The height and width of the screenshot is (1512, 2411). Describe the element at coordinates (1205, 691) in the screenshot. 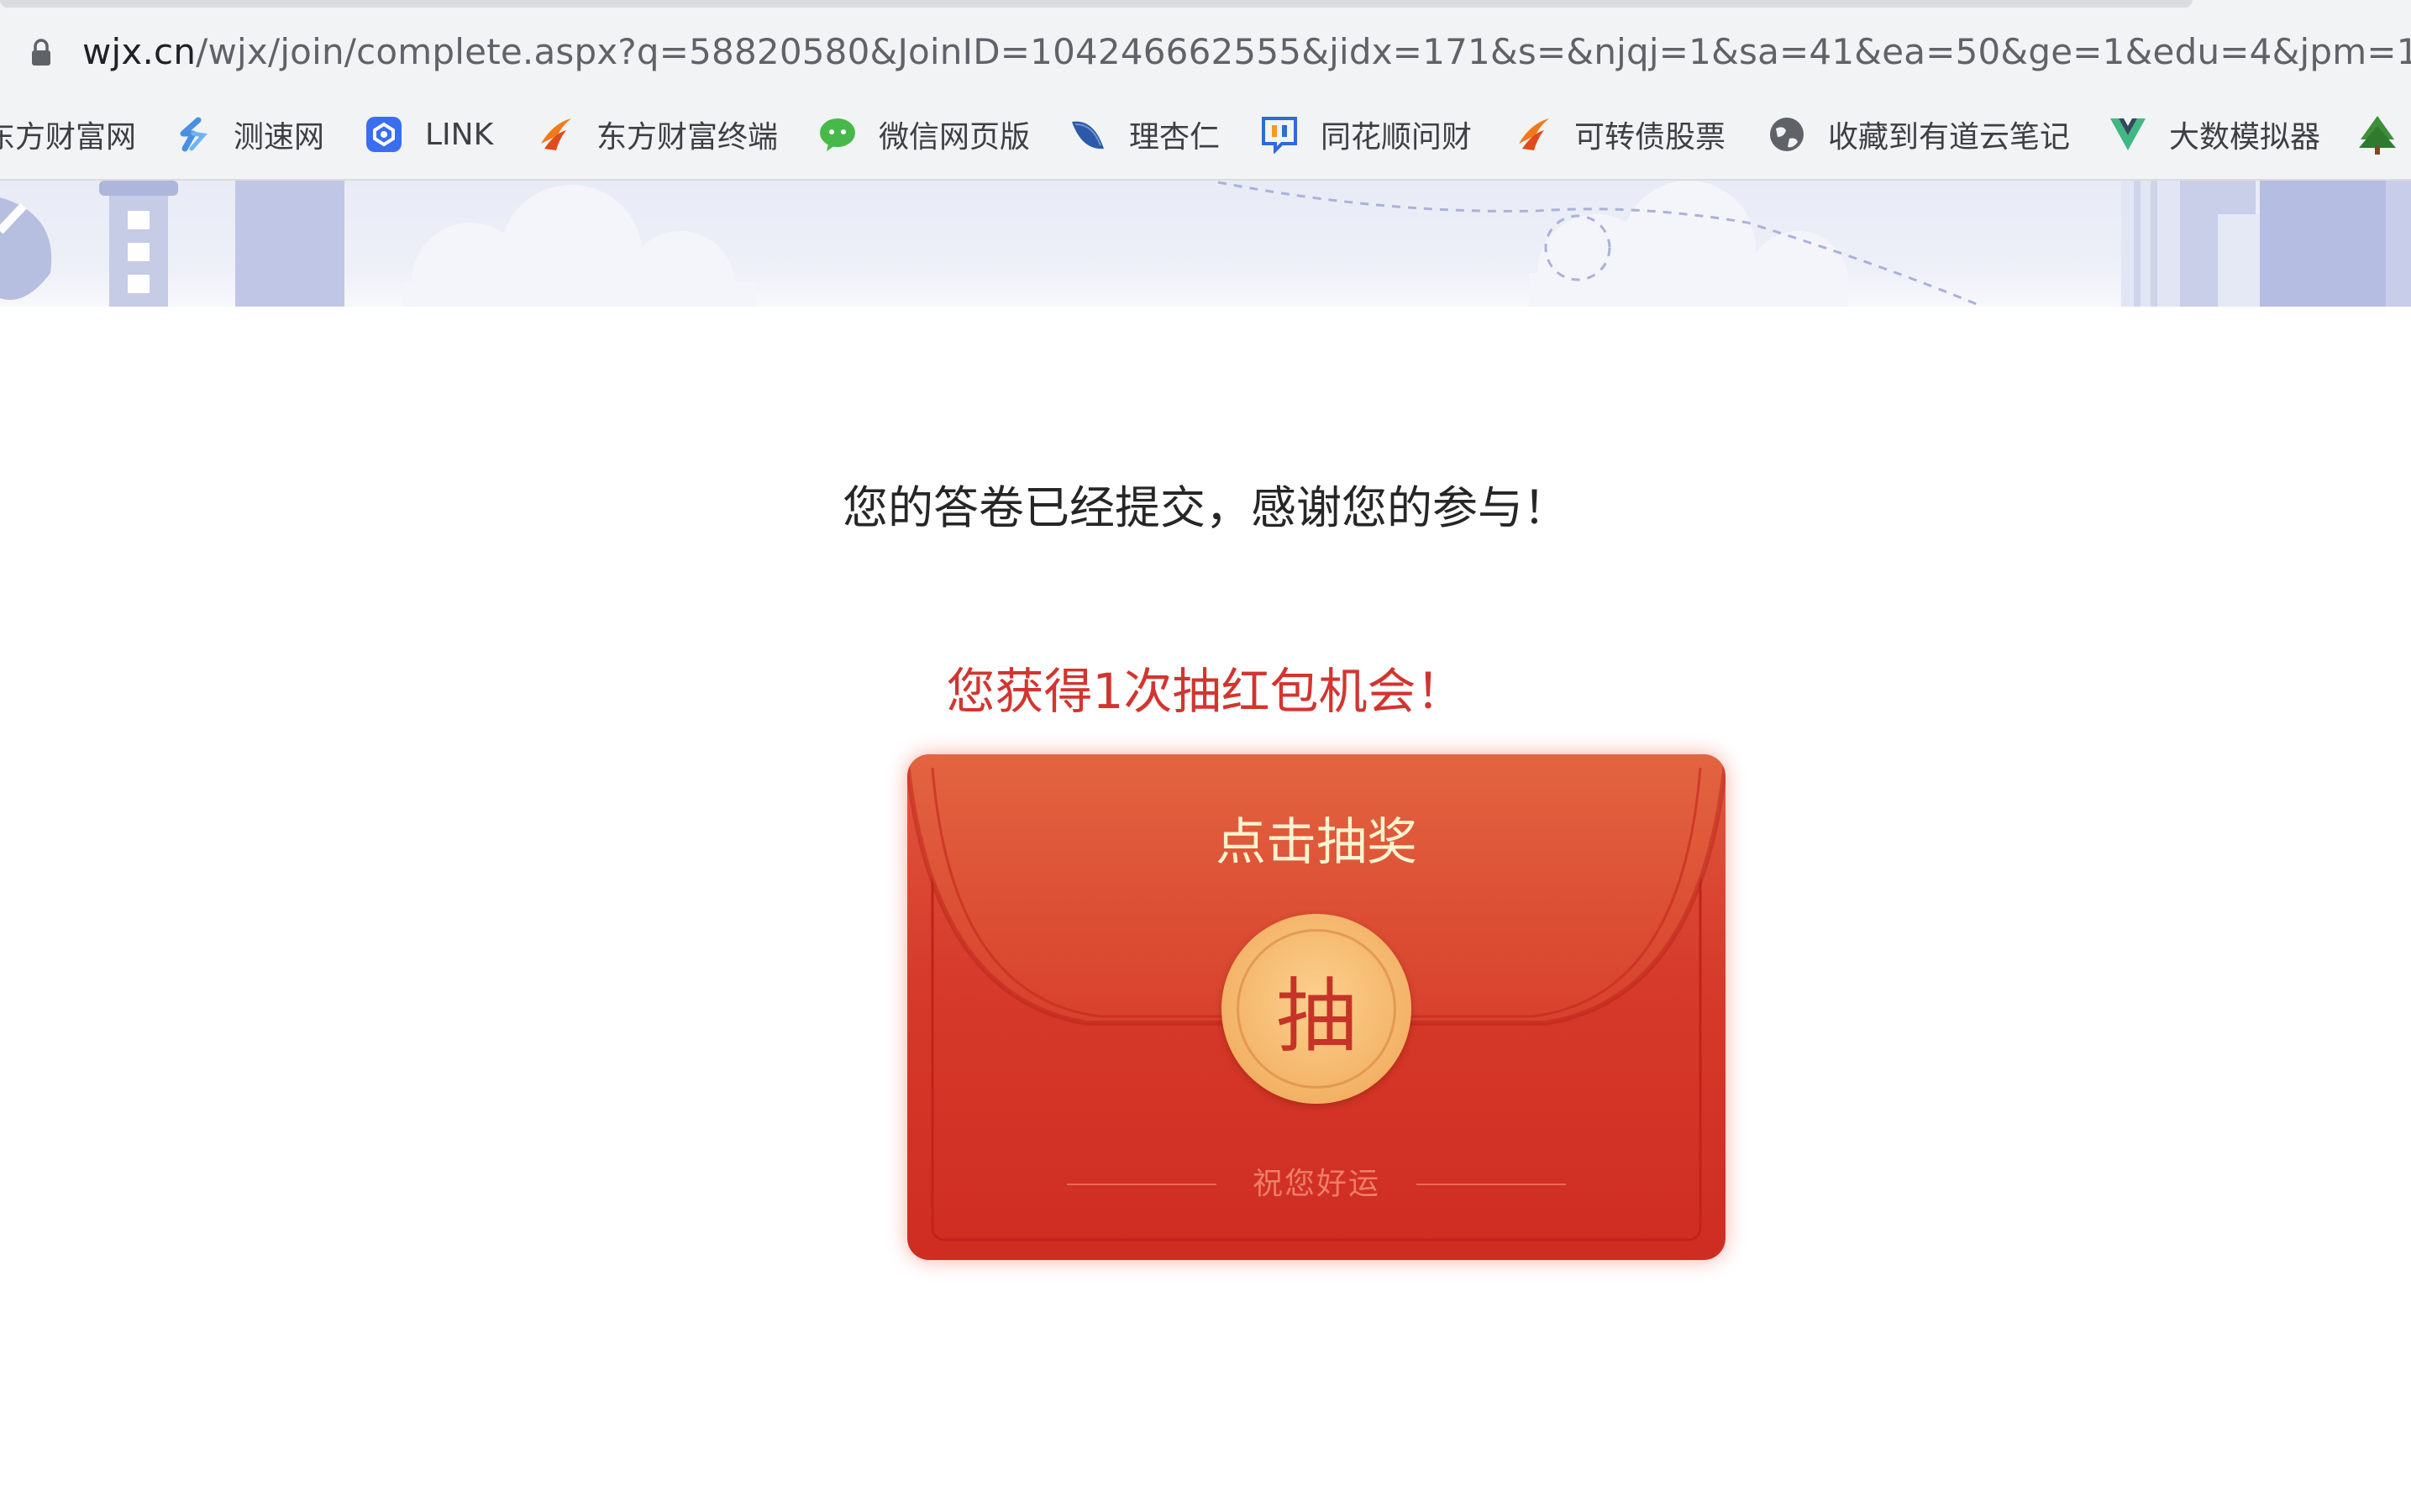

I see `lottery-chance-text: 您获得1次抽红包机会！` at that location.